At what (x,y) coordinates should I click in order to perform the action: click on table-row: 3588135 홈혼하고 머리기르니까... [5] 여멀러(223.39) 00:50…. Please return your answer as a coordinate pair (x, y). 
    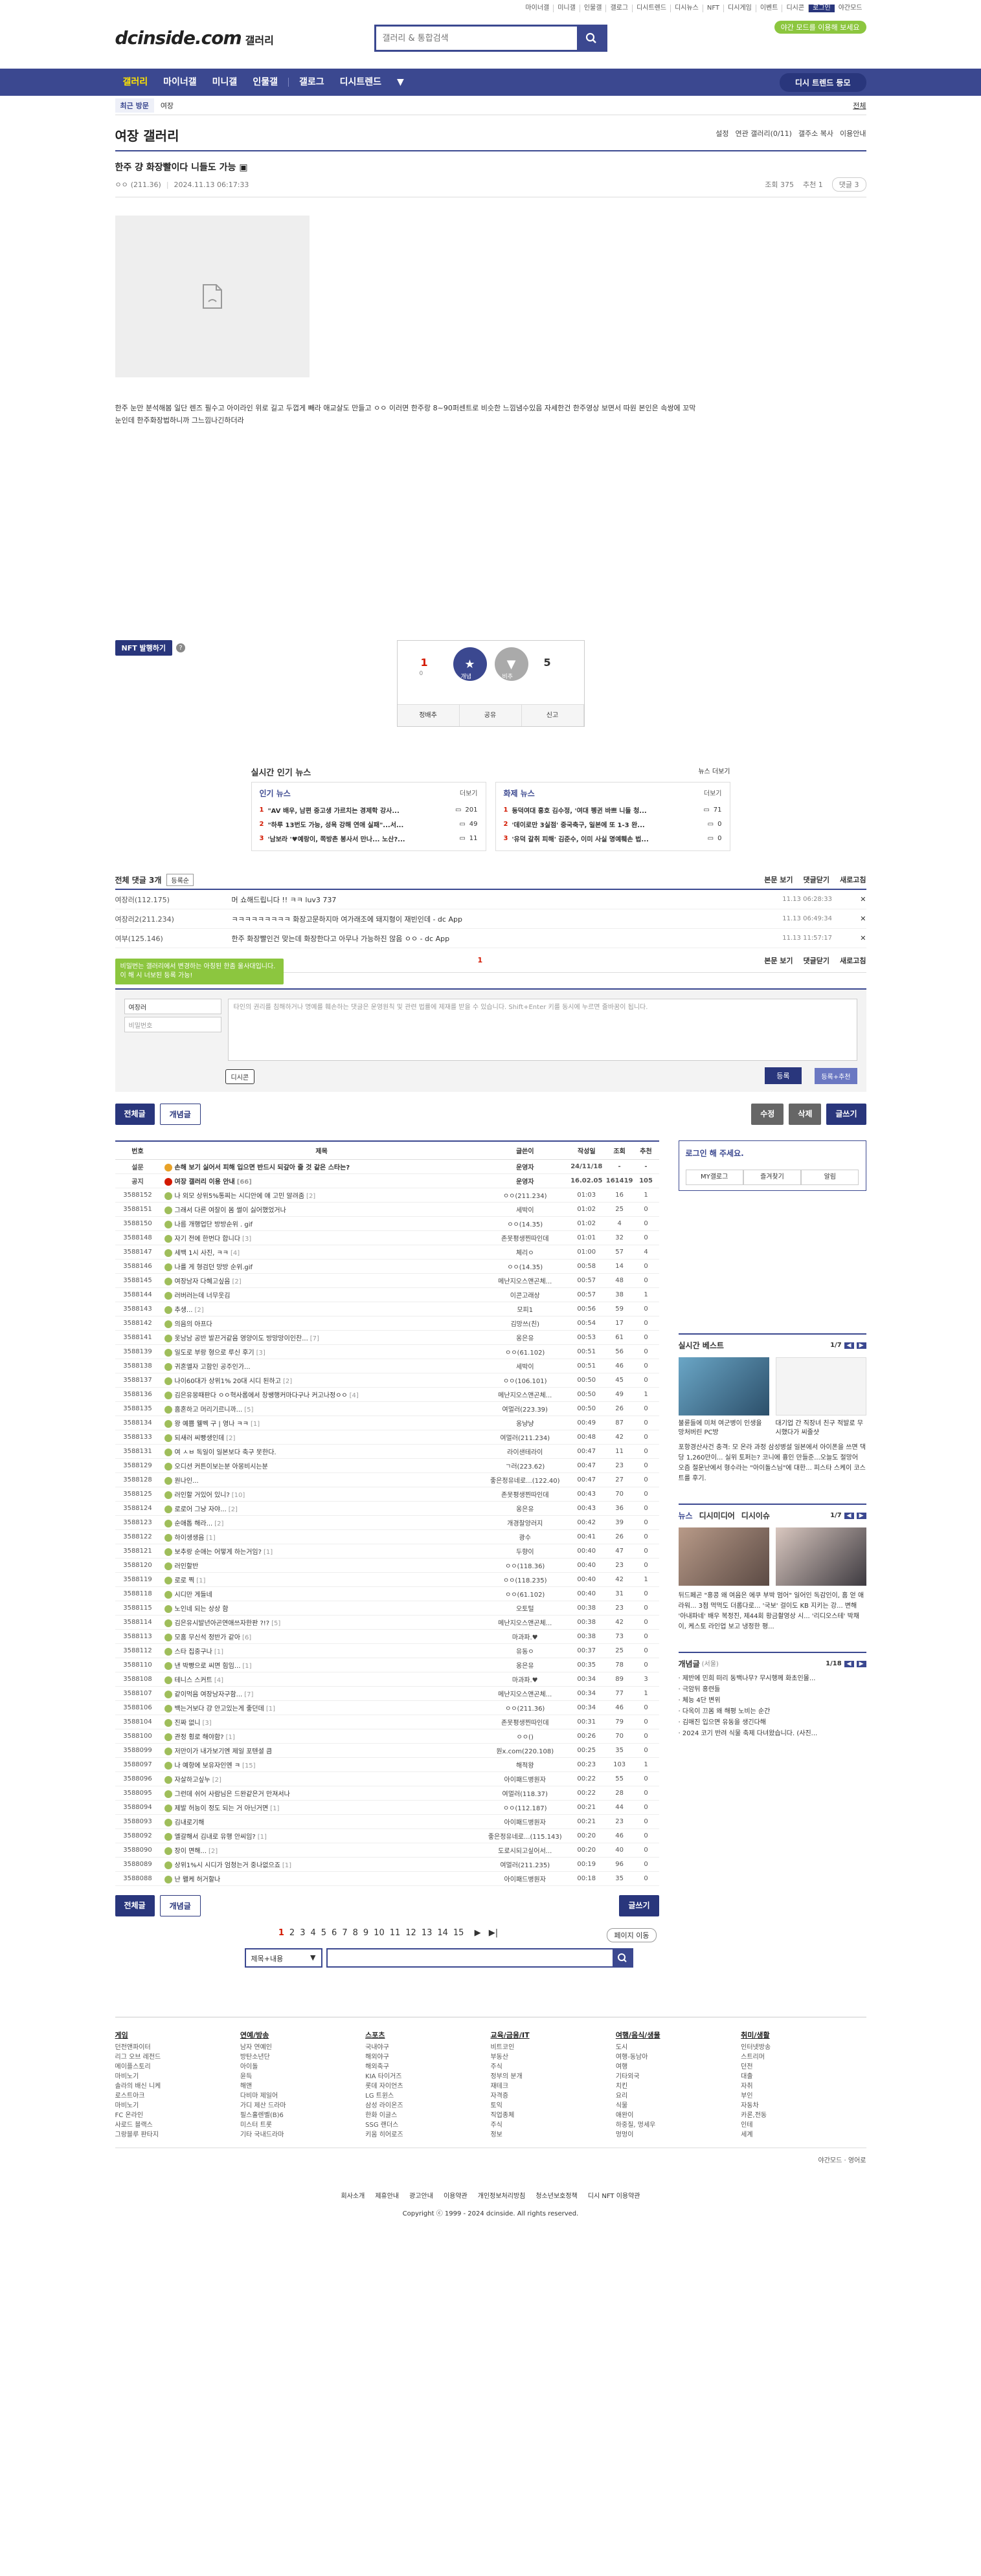
    Looking at the image, I should click on (387, 1408).